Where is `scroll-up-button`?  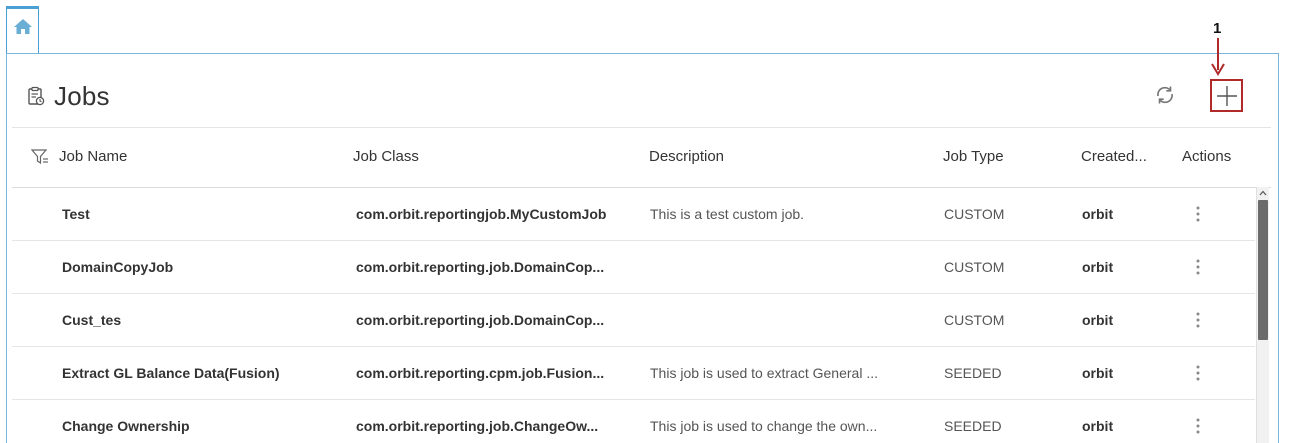 scroll-up-button is located at coordinates (1263, 193).